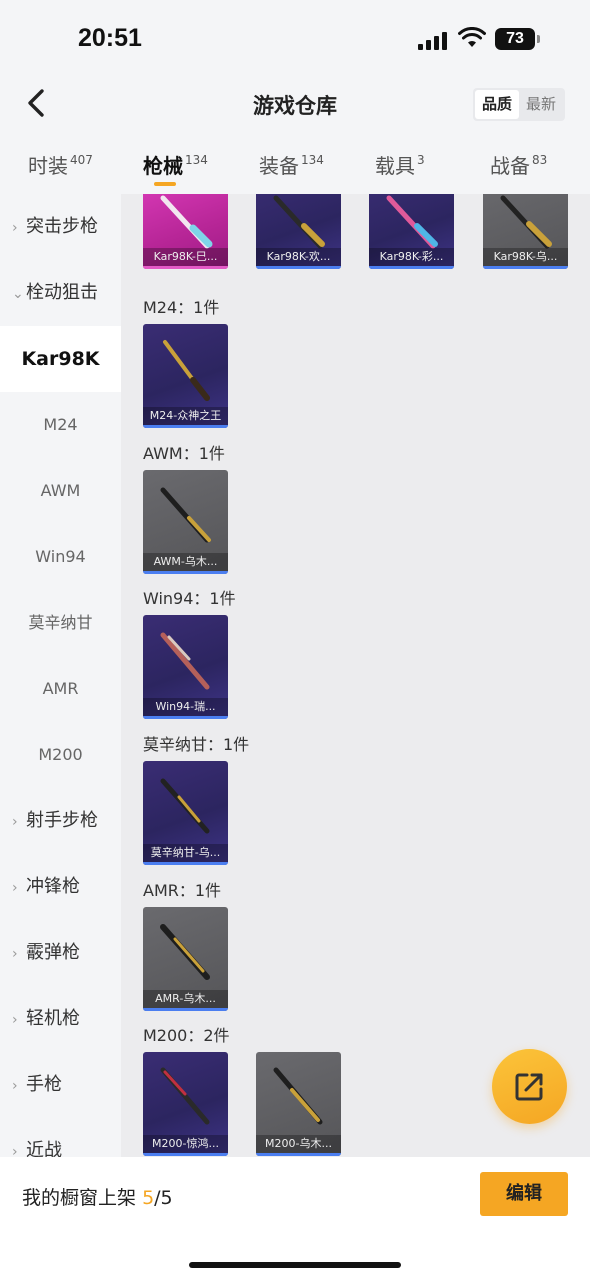  What do you see at coordinates (517, 39) in the screenshot?
I see `battery-icon: 73` at bounding box center [517, 39].